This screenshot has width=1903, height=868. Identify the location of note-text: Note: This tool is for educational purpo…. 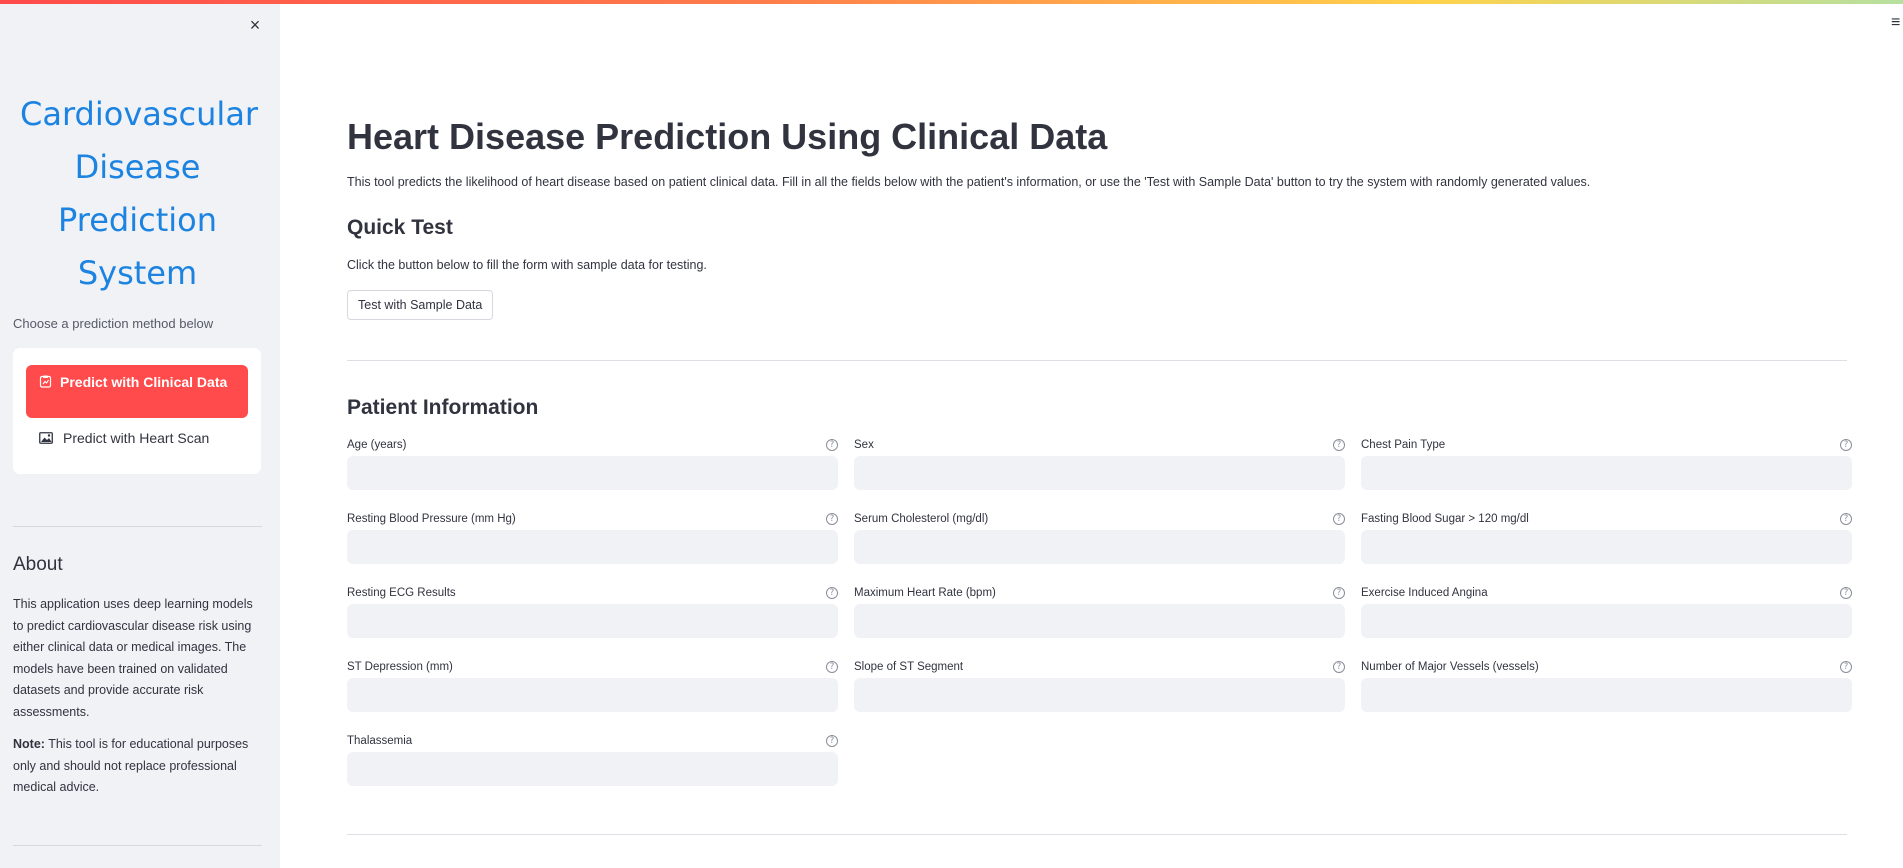
(137, 766).